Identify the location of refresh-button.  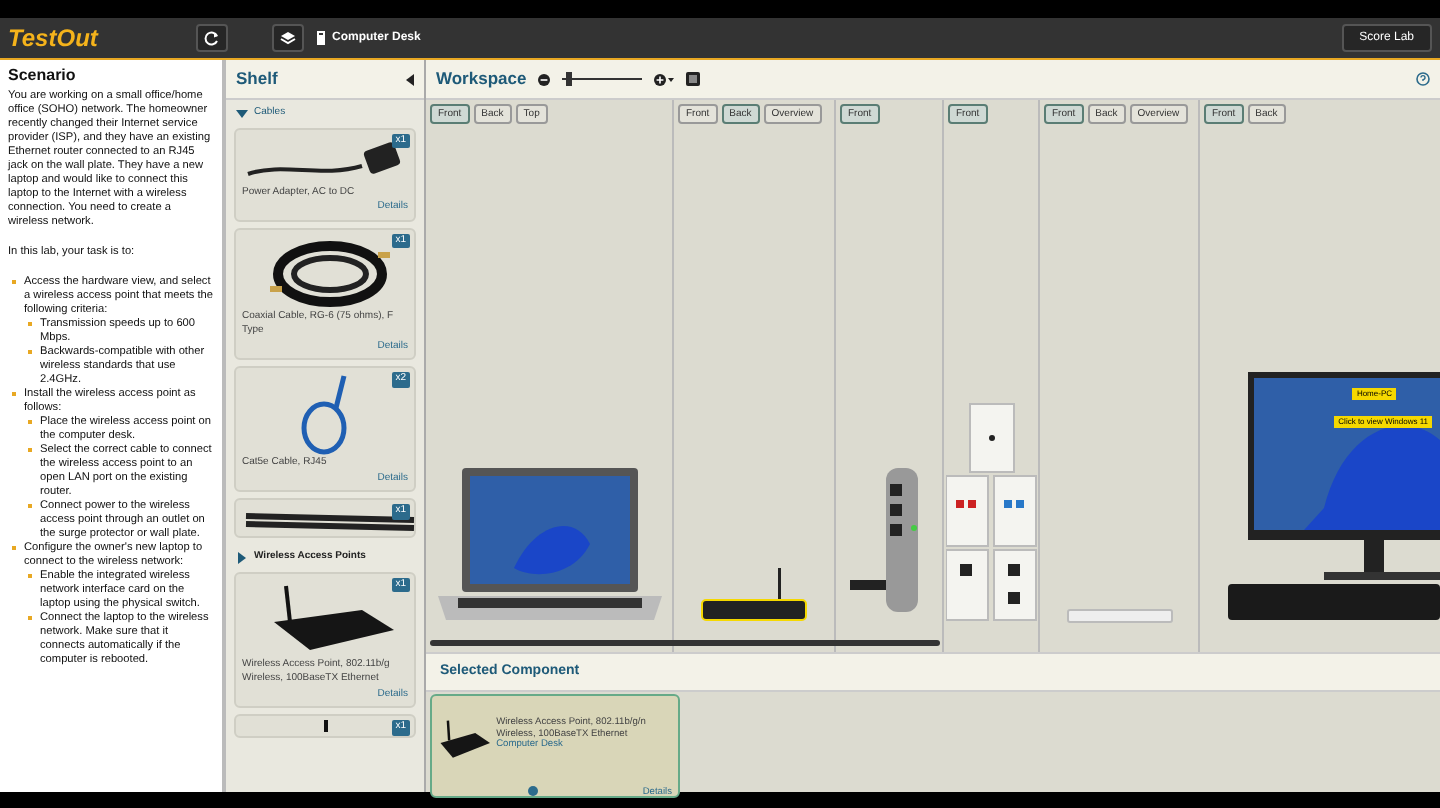
(212, 38).